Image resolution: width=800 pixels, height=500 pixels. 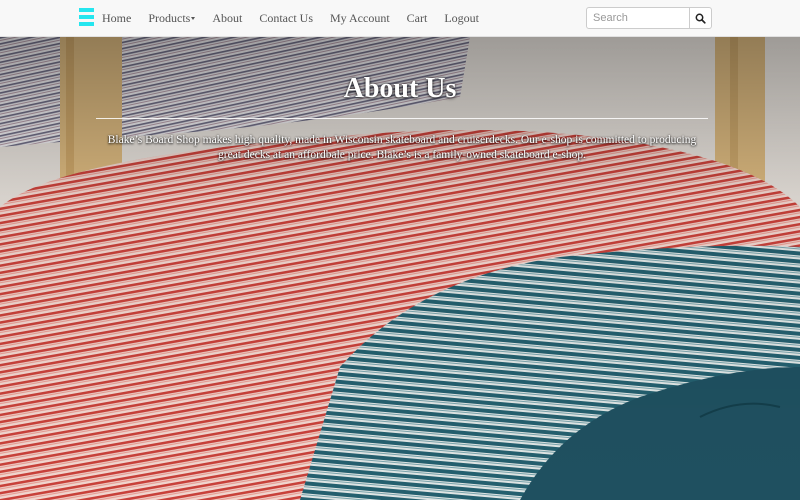 I want to click on nav-products-dropdown: Products, so click(x=172, y=18).